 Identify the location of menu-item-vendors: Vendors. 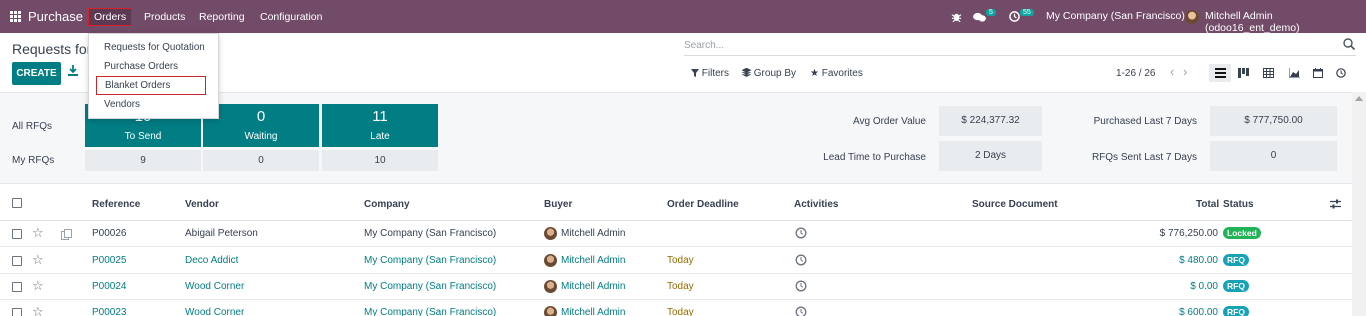
(122, 104).